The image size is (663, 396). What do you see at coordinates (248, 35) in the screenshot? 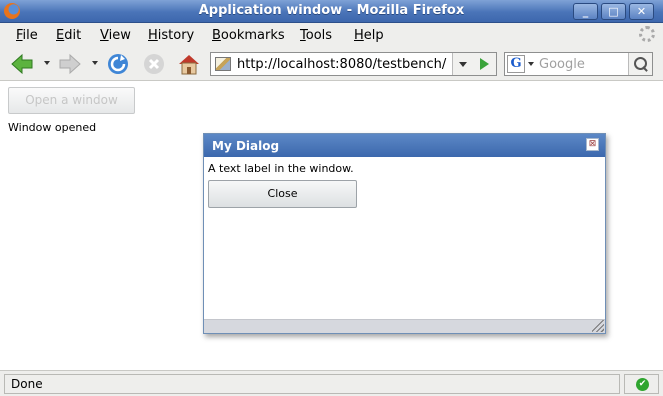
I see `menu-bookmarks: Bookmarks` at bounding box center [248, 35].